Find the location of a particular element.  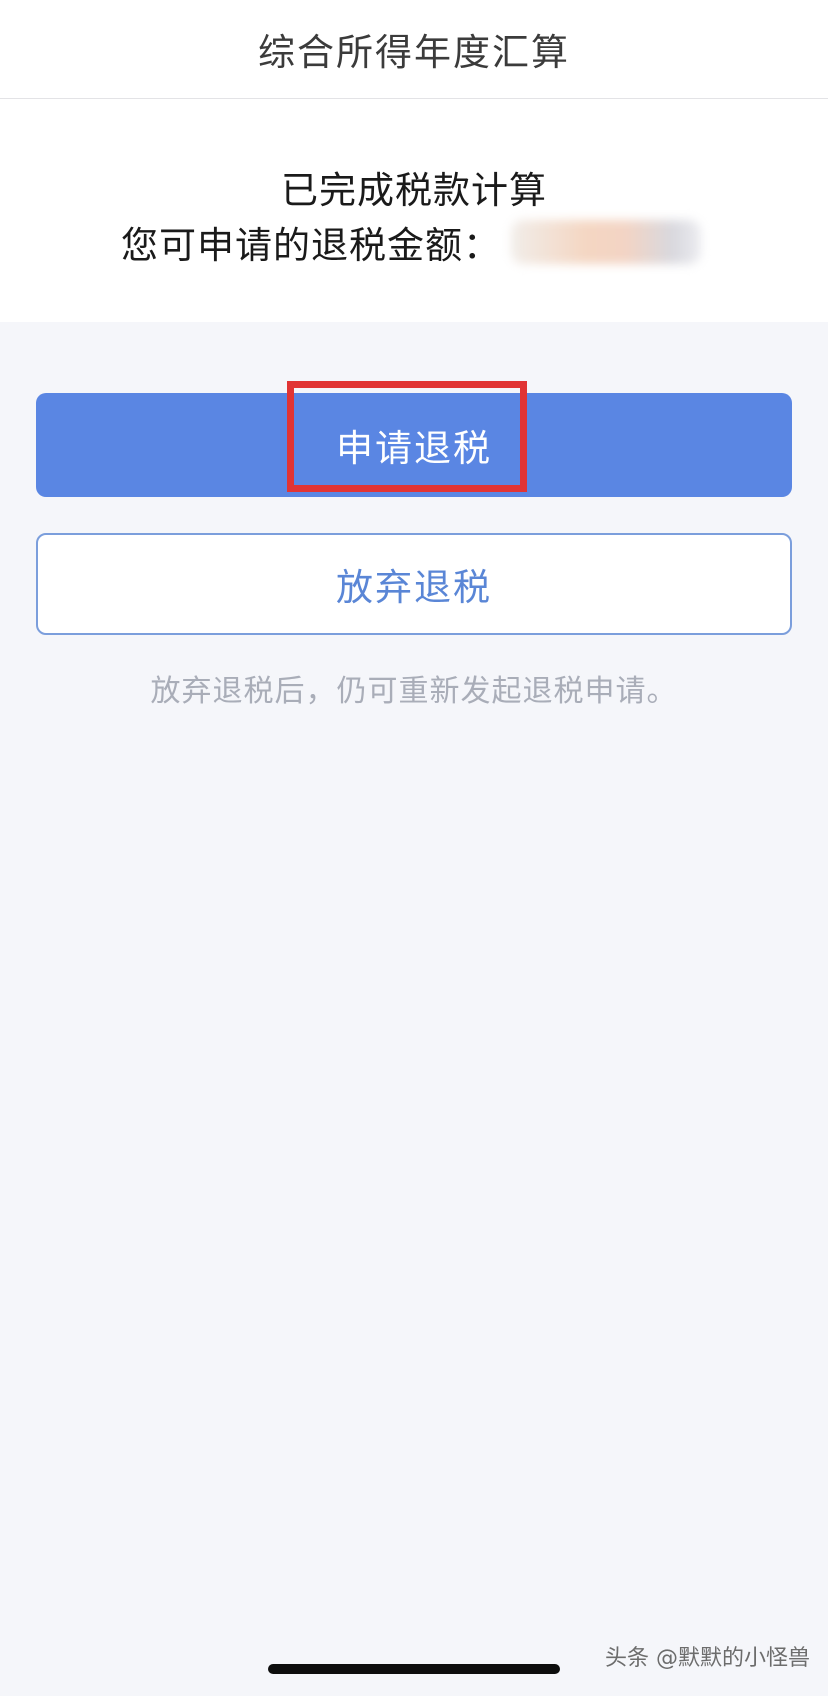

give-up-hint: 放弃退税后，仍可重新发起退税申请。 is located at coordinates (414, 691).